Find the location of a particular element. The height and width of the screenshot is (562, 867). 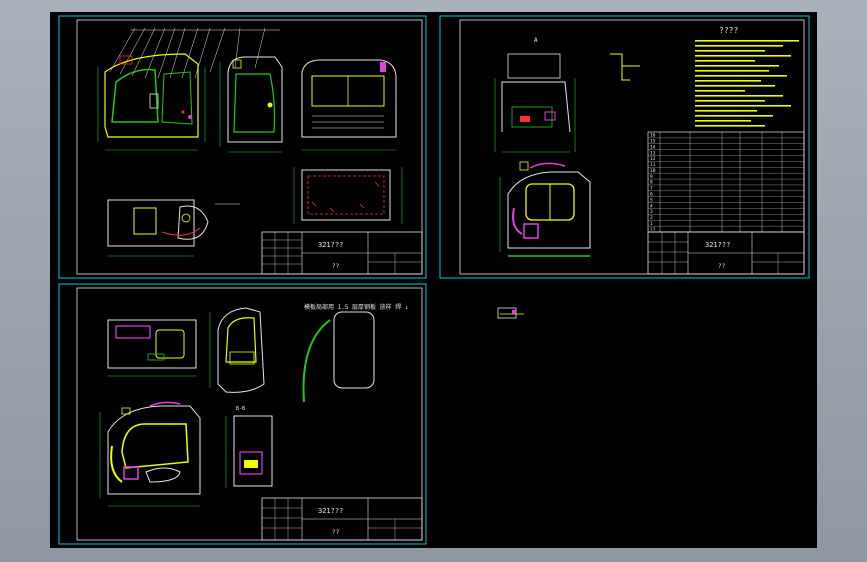

sheet-1-title-block is located at coordinates (342, 253).